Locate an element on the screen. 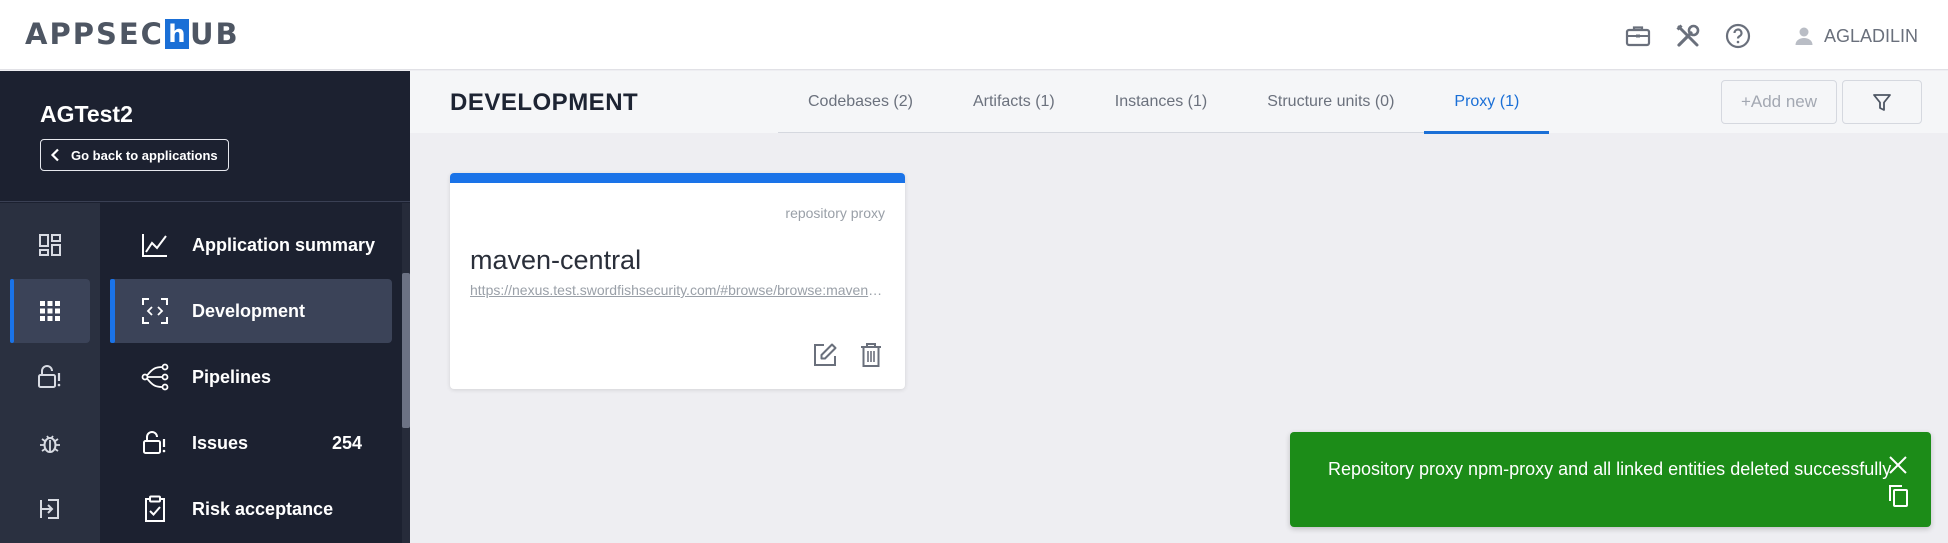 The height and width of the screenshot is (543, 1948). rail-security is located at coordinates (50, 377).